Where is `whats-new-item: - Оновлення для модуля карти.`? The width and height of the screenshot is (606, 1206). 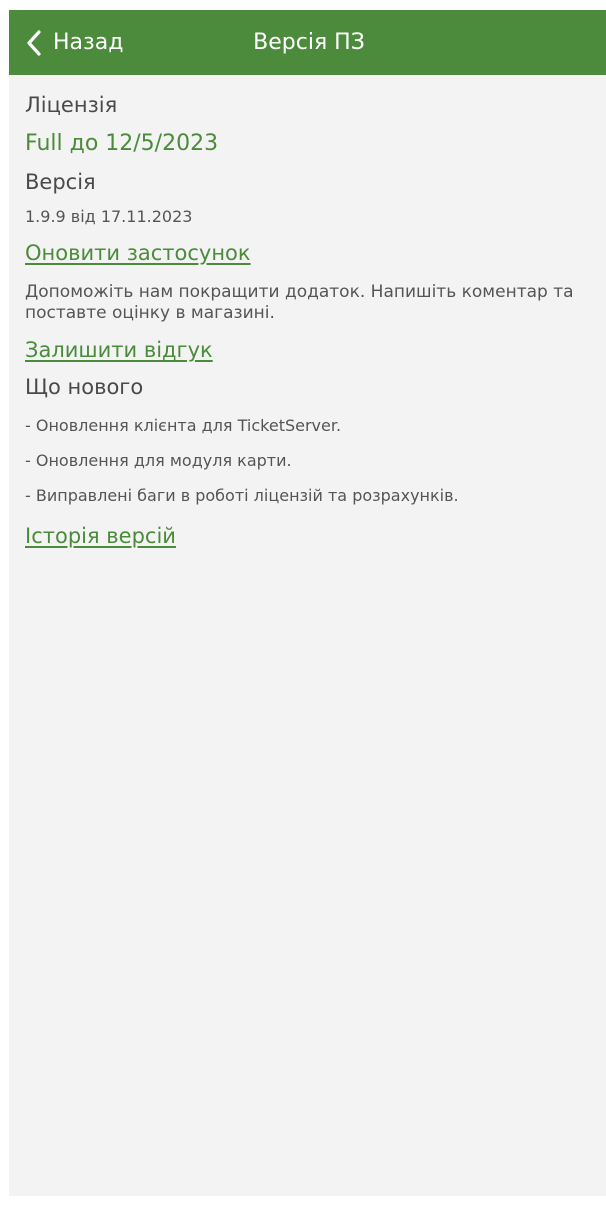
whats-new-item: - Оновлення для модуля карти. is located at coordinates (158, 460).